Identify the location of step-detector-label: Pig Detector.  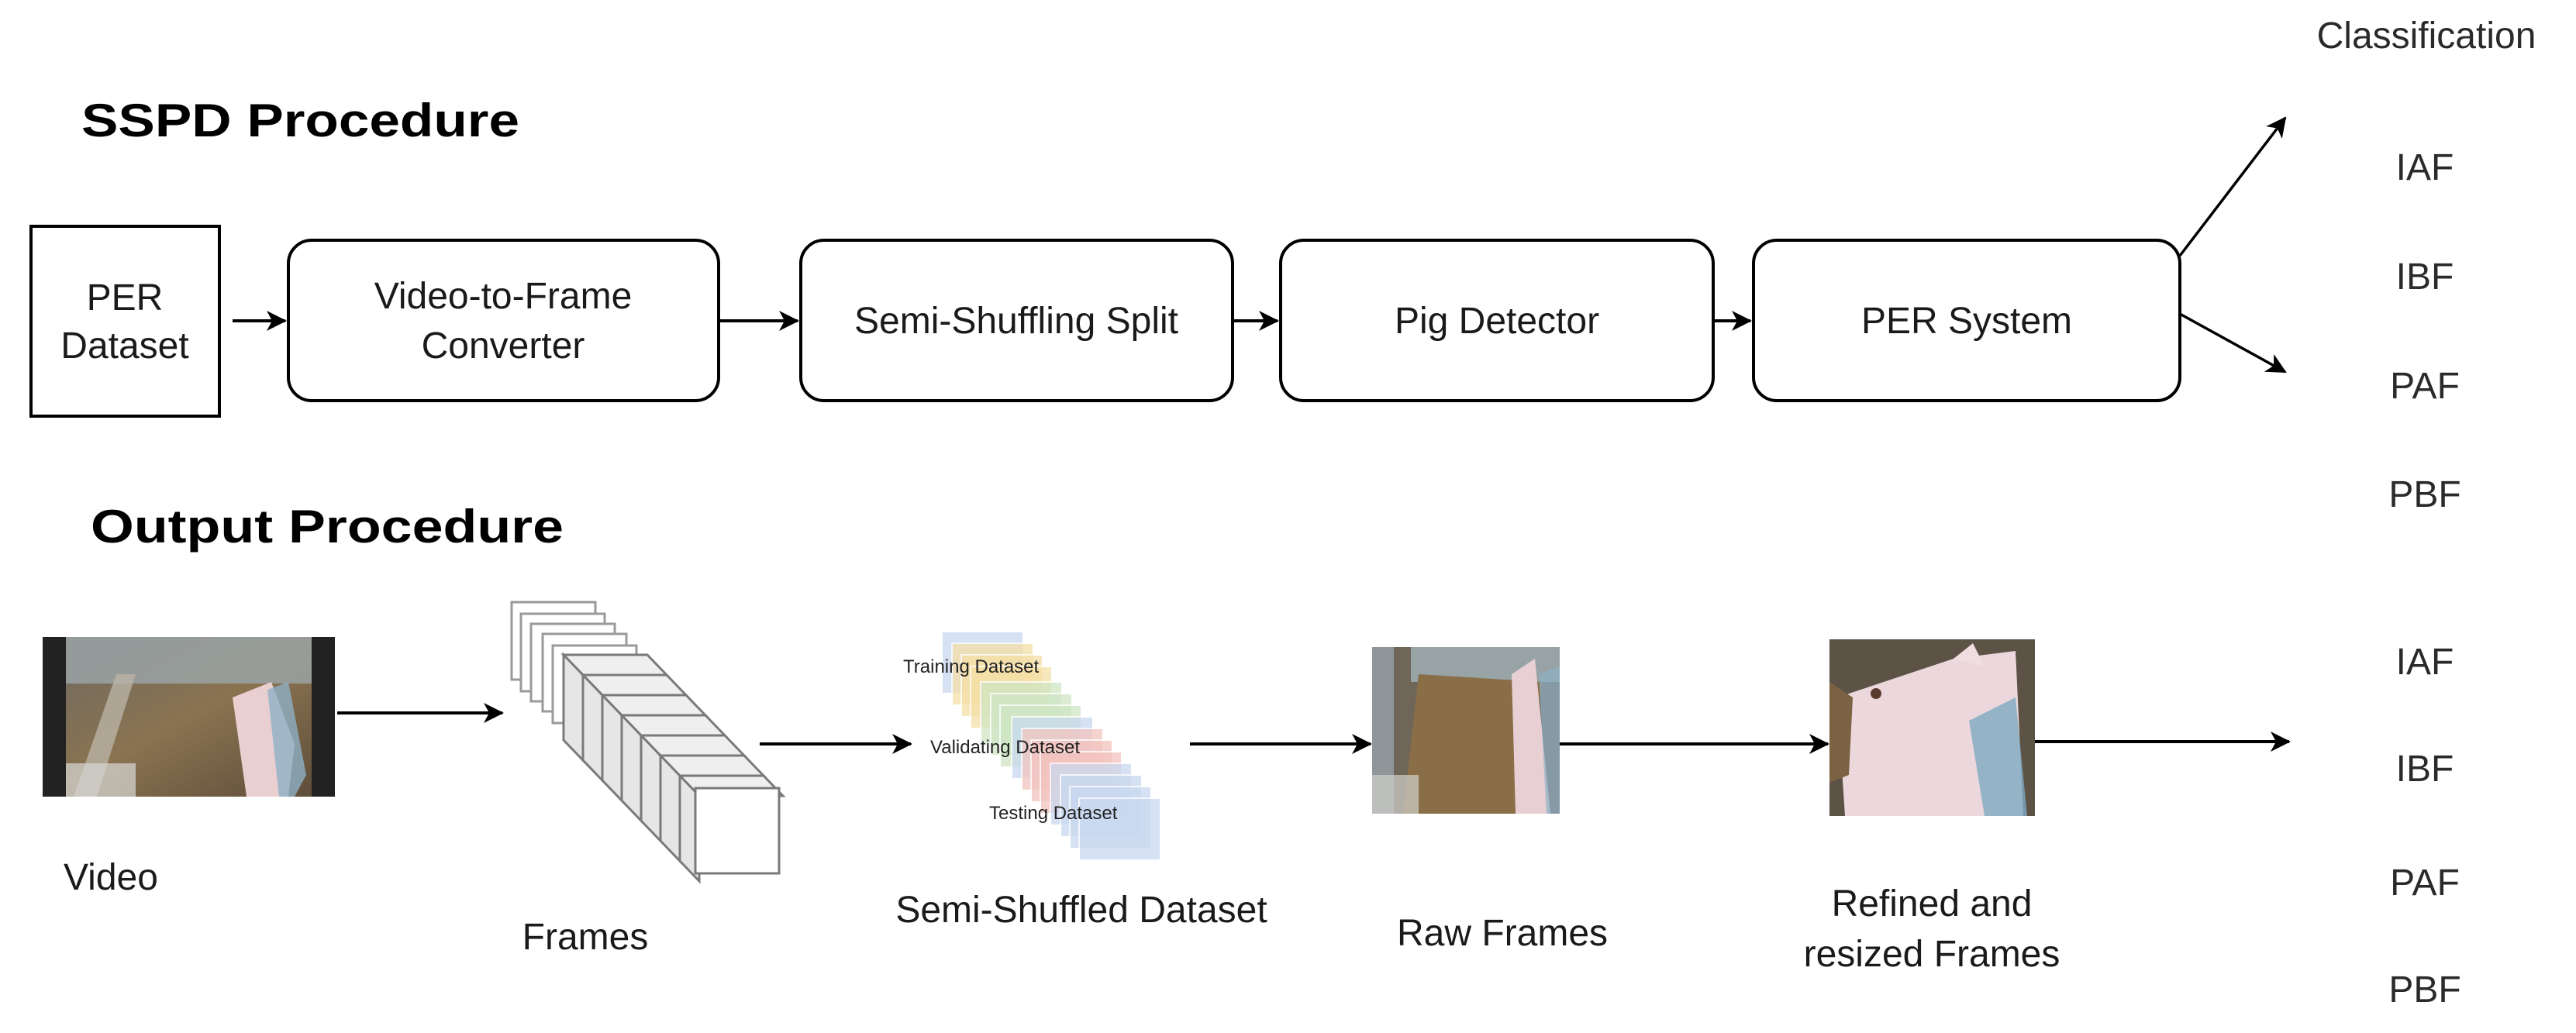
(1497, 321).